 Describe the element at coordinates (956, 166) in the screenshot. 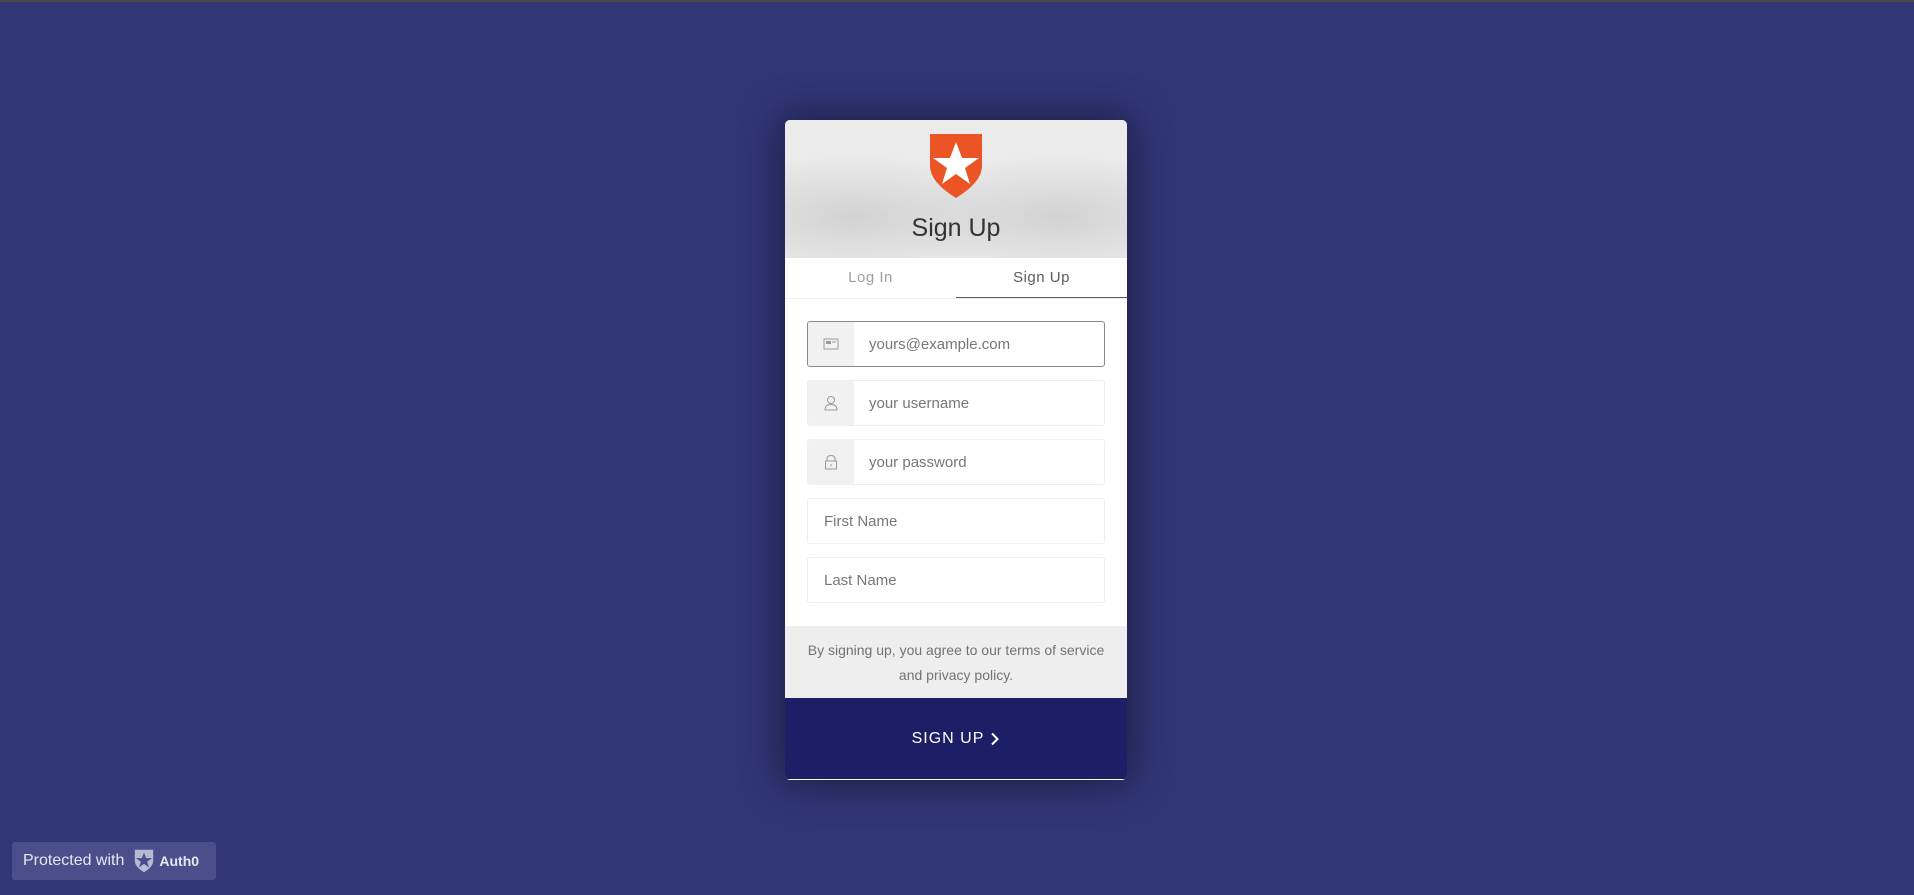

I see `auth0-logo-icon` at that location.